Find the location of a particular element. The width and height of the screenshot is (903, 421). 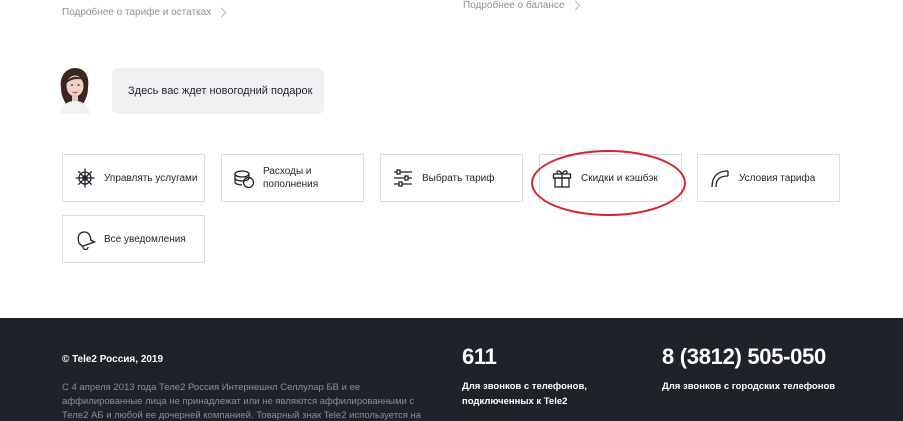

tile-label: Условия тарифа is located at coordinates (777, 178).